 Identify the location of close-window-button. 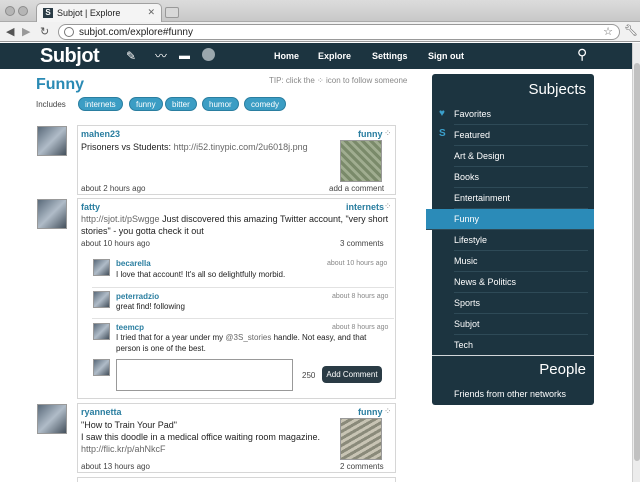
(10, 11).